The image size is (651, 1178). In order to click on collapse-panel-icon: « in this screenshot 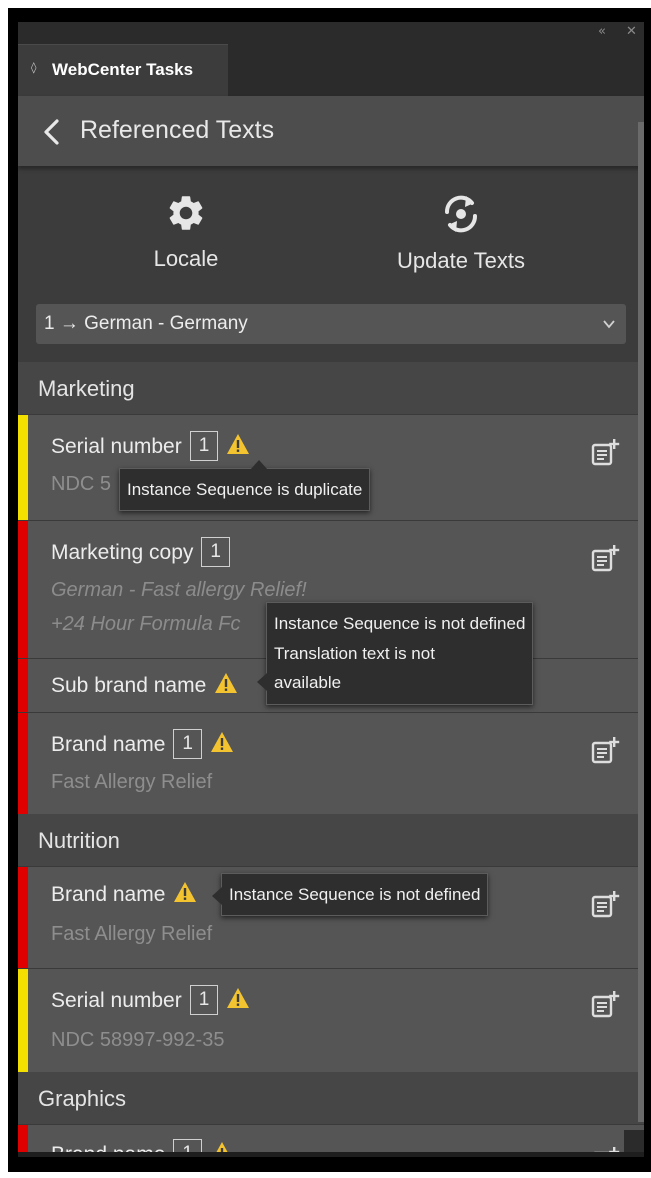, I will do `click(602, 31)`.